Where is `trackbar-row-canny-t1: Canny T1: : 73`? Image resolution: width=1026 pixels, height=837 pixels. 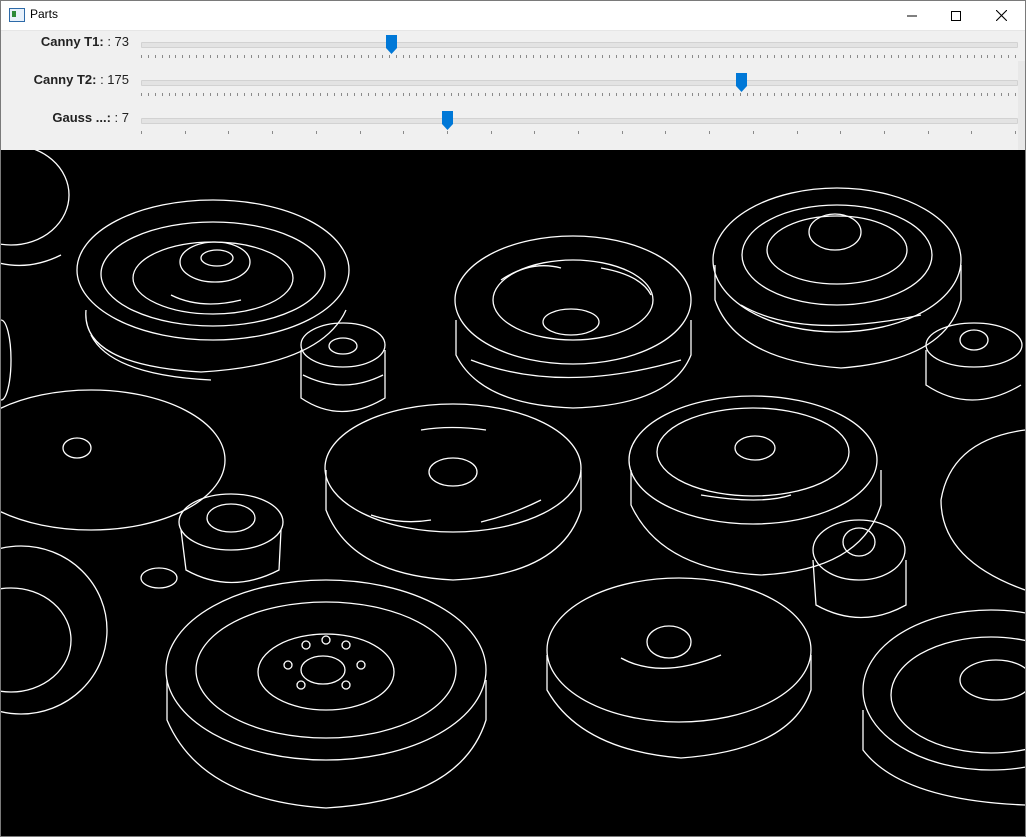
trackbar-row-canny-t1: Canny T1: : 73 is located at coordinates (513, 52).